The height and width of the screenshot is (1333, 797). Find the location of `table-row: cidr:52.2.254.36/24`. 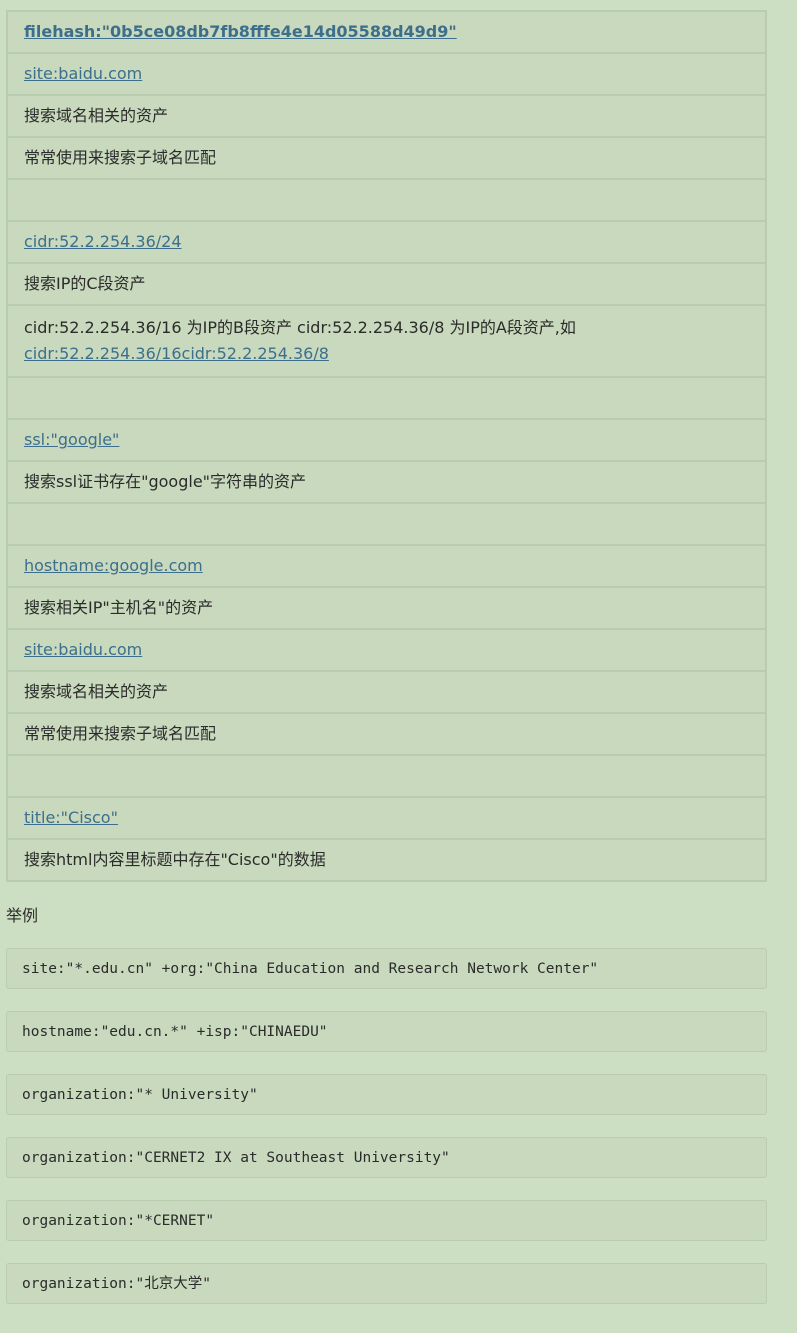

table-row: cidr:52.2.254.36/24 is located at coordinates (386, 241).